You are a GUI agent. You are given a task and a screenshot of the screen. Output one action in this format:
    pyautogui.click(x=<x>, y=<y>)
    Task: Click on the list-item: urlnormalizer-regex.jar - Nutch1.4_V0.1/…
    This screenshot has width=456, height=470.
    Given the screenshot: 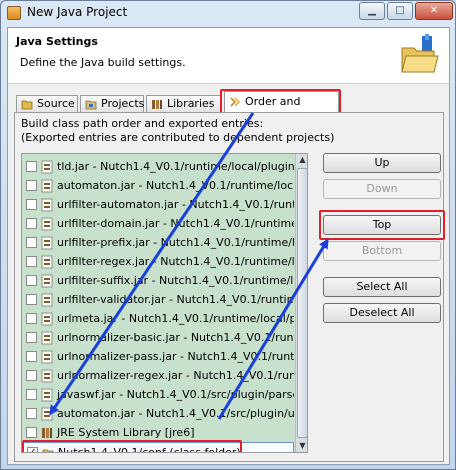 What is the action you would take?
    pyautogui.click(x=158, y=376)
    